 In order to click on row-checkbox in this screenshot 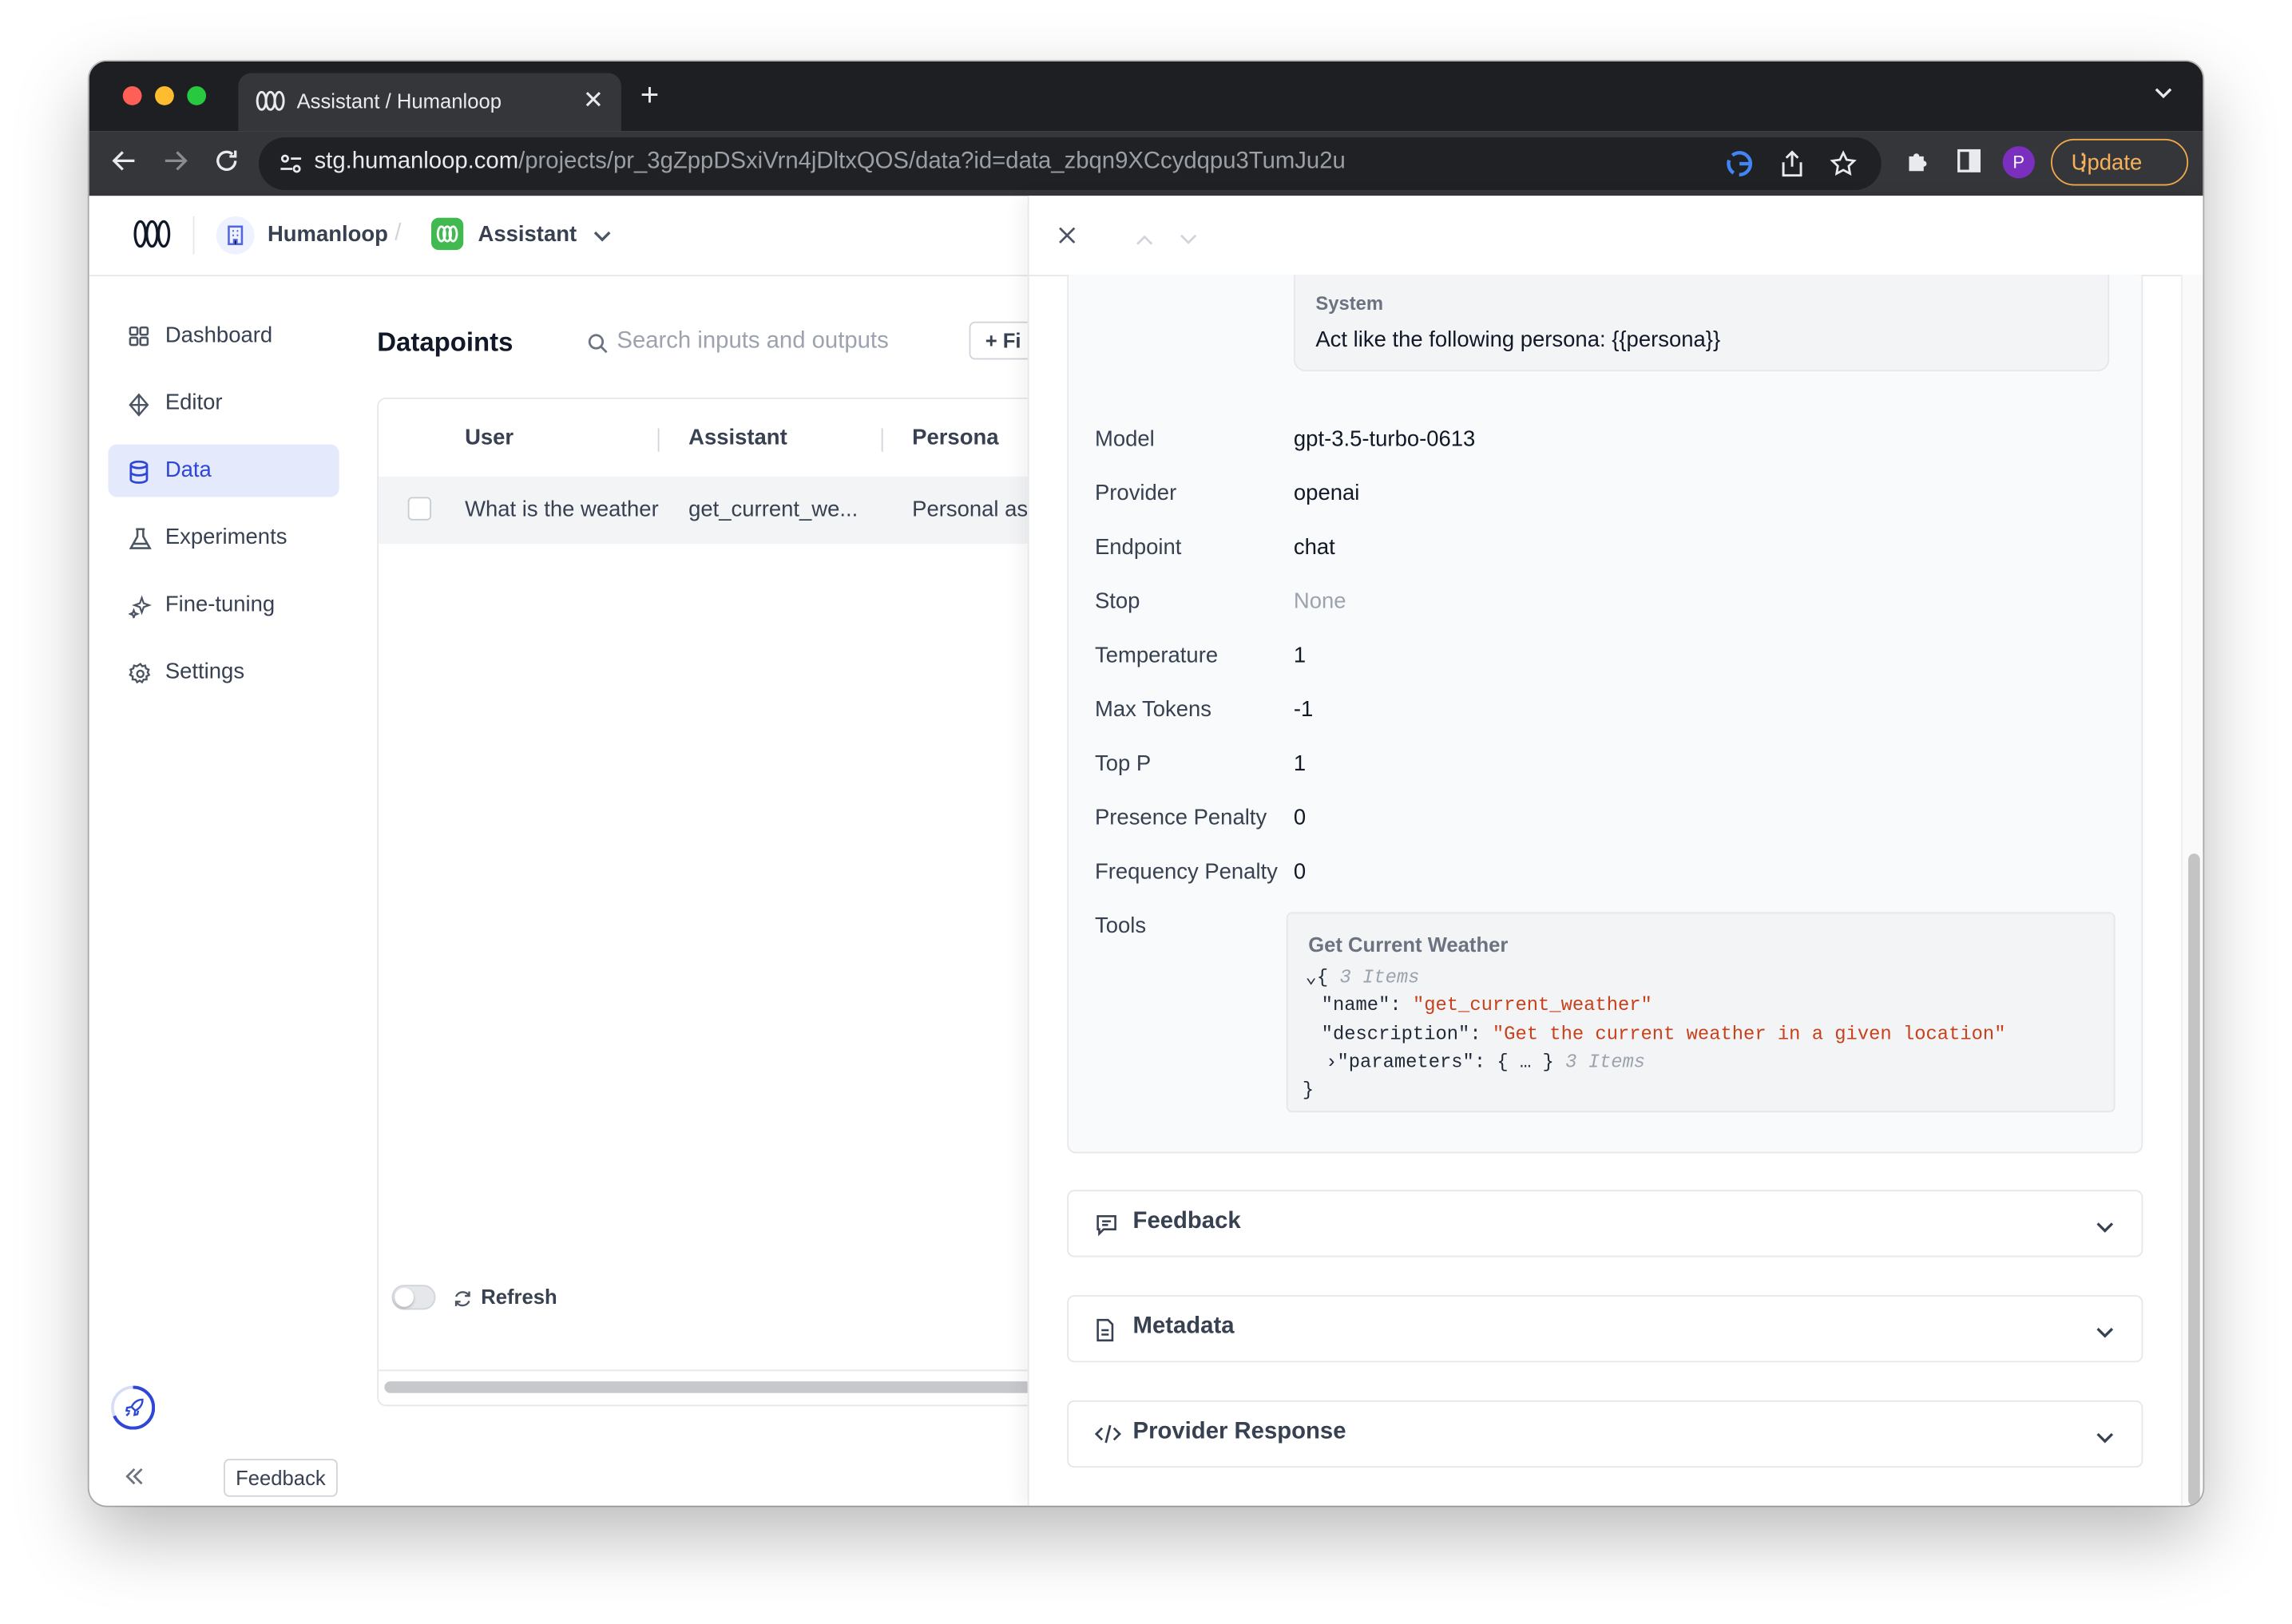, I will do `click(419, 509)`.